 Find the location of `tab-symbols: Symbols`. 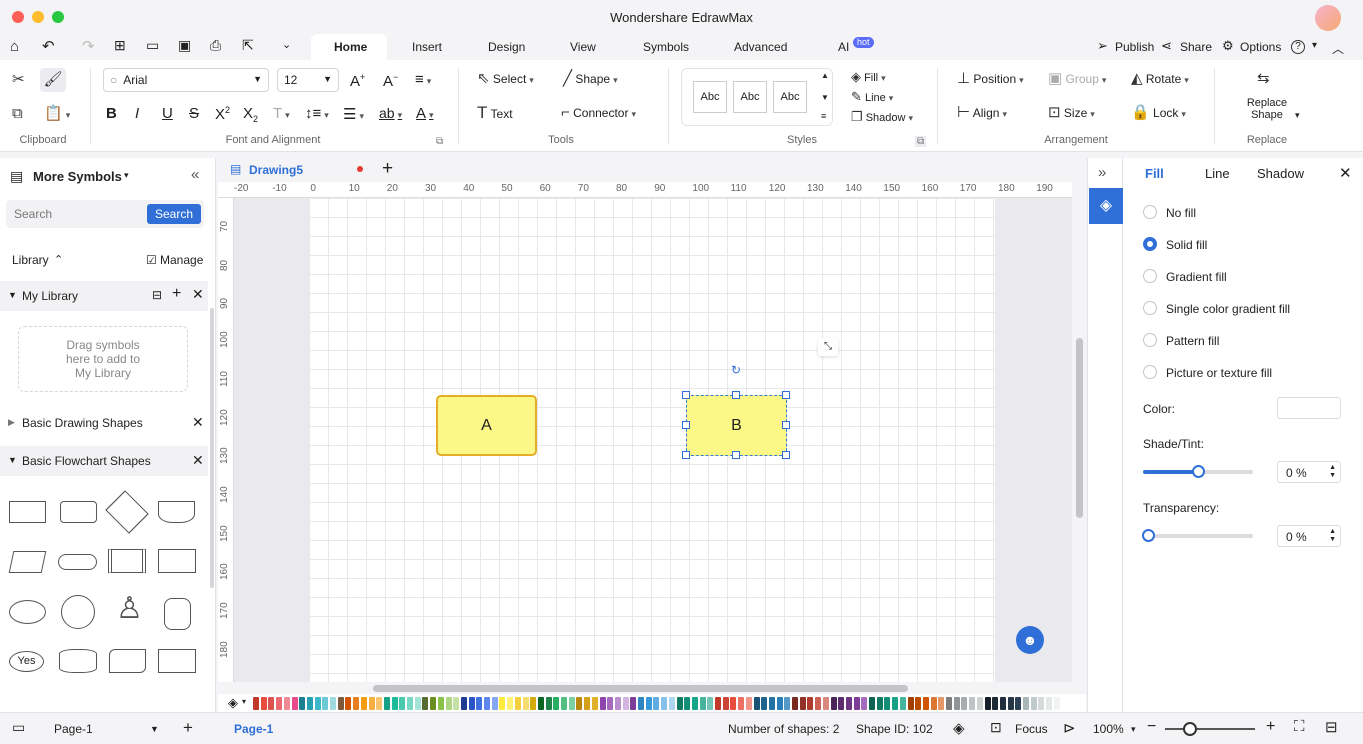

tab-symbols: Symbols is located at coordinates (666, 47).